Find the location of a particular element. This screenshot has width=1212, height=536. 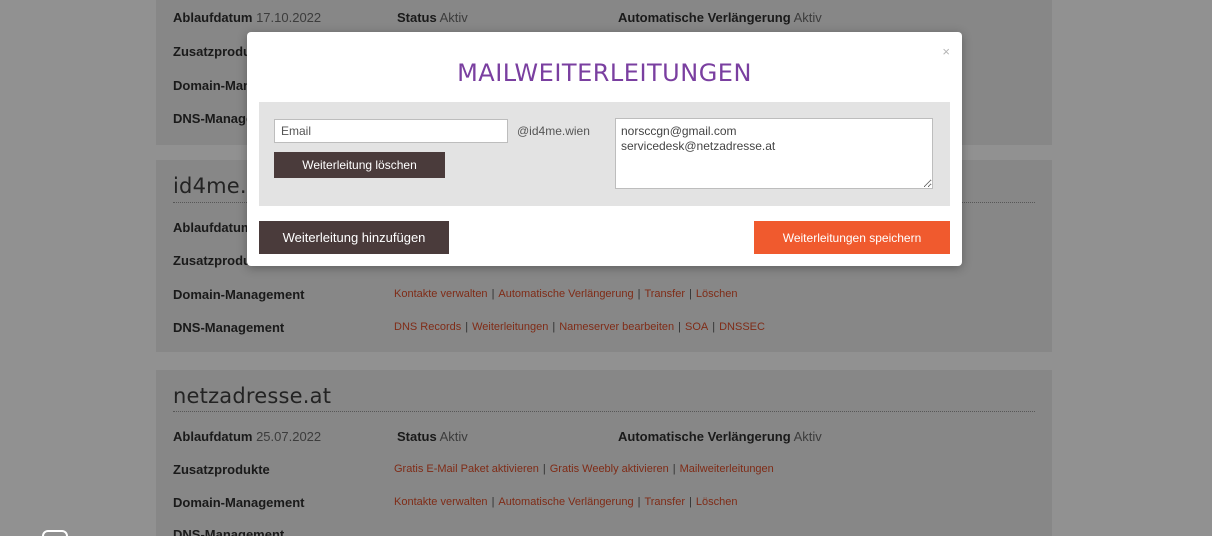

email-field is located at coordinates (391, 131).